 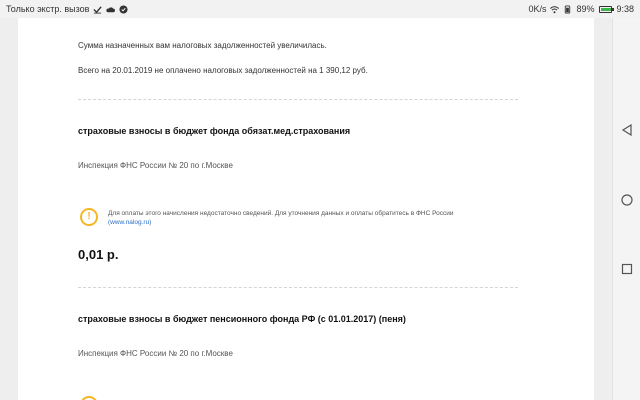 I want to click on cloud-icon, so click(x=111, y=9).